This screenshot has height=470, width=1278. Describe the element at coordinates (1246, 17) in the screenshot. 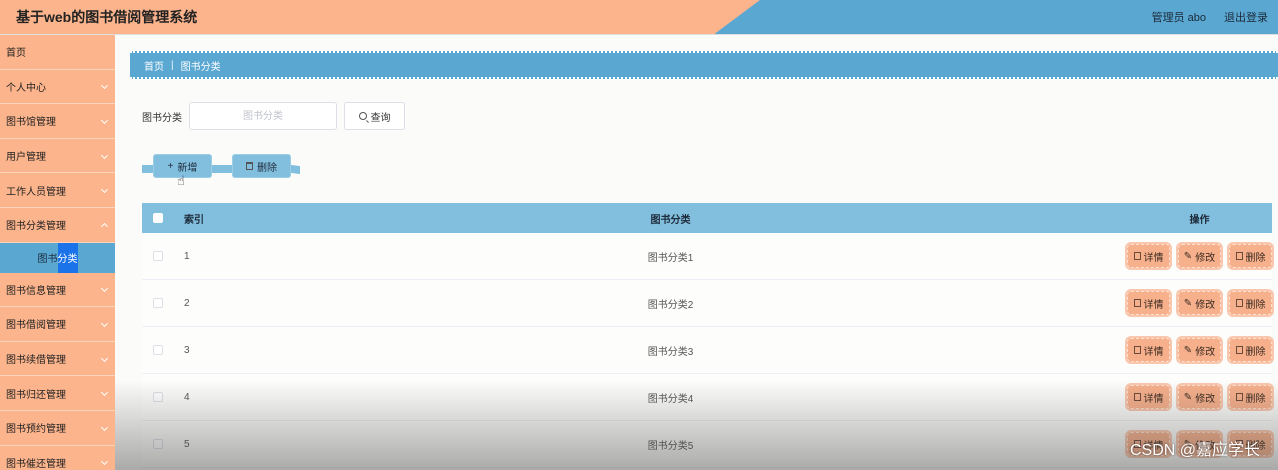

I see `logout-link: 退出登录` at that location.